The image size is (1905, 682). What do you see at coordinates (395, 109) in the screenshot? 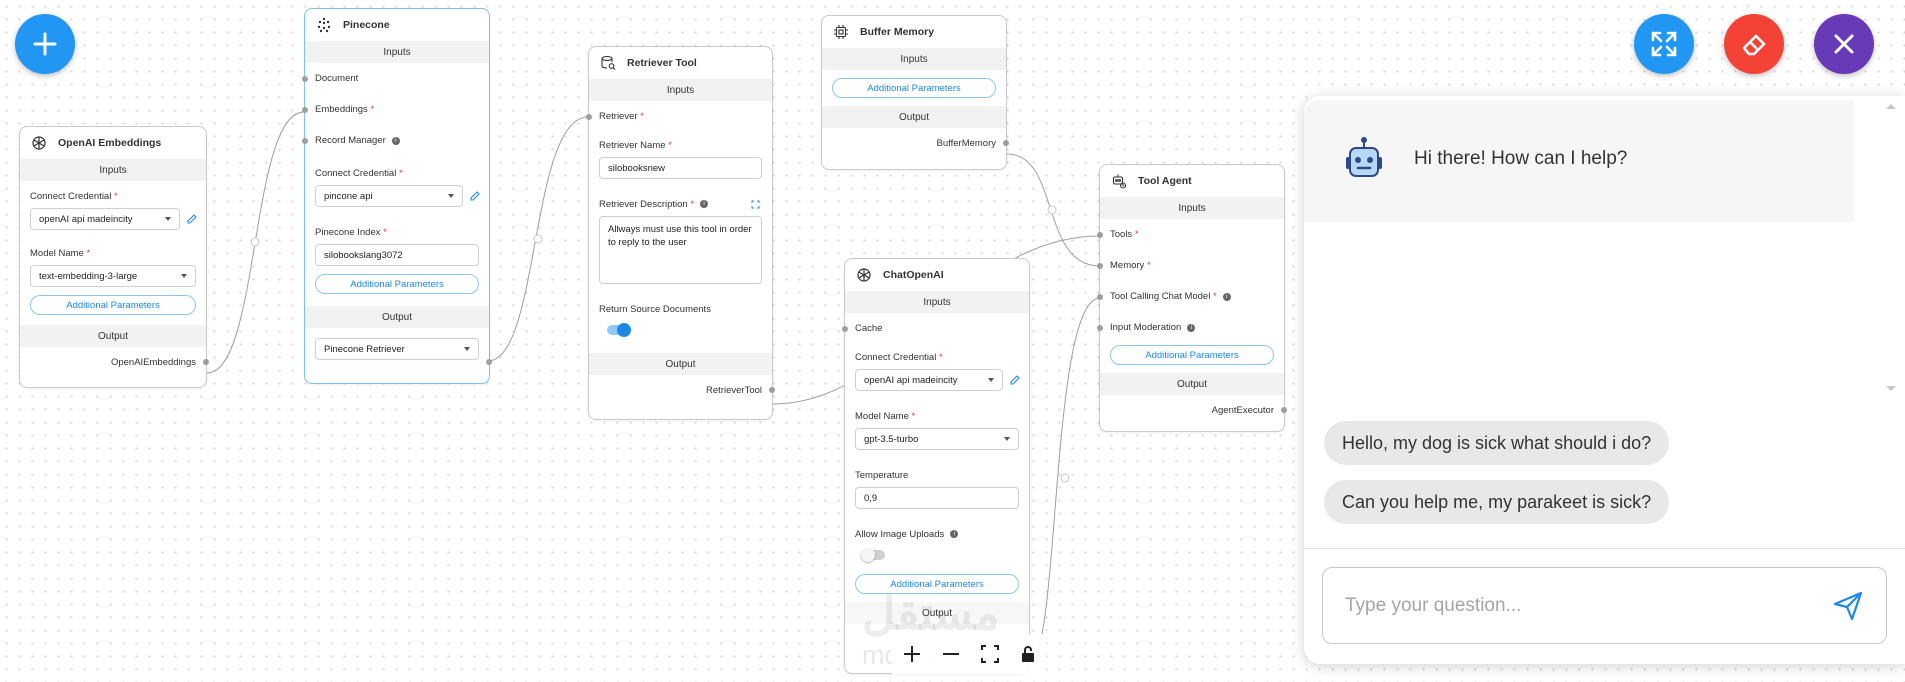
I see `embeddings-input: Embeddings *` at bounding box center [395, 109].